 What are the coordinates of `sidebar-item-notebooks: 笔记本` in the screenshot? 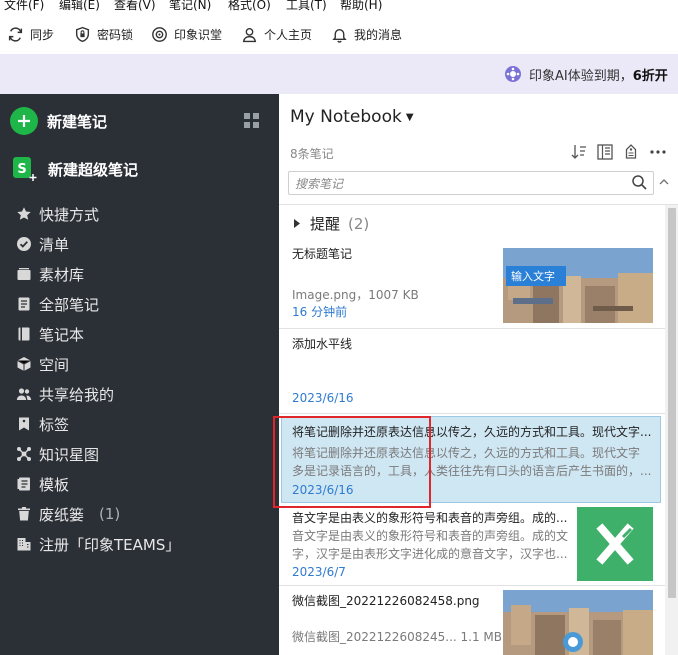 It's located at (139, 334).